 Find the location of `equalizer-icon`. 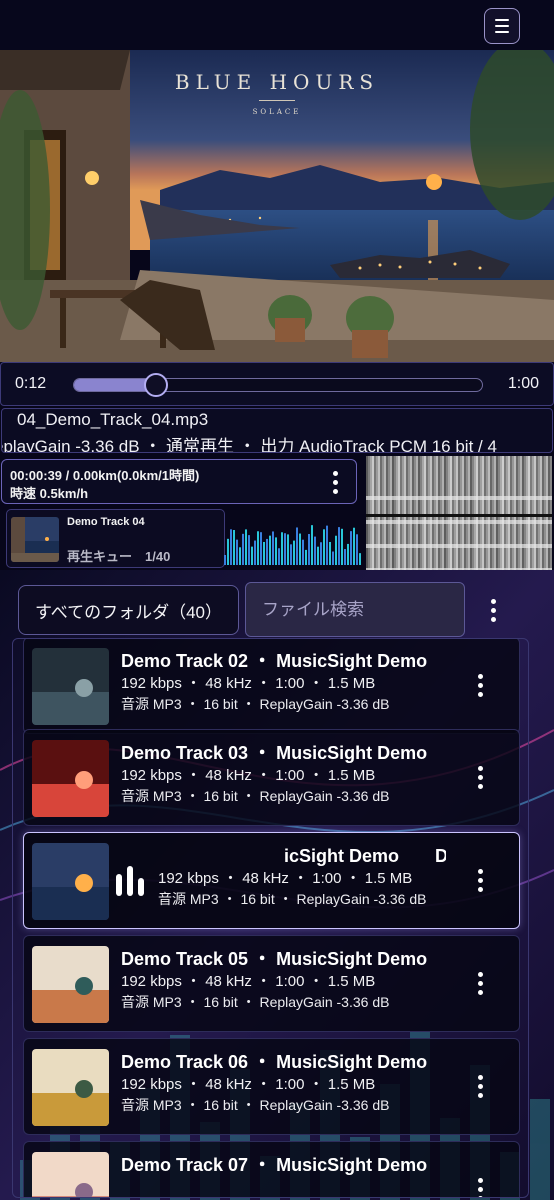

equalizer-icon is located at coordinates (133, 881).